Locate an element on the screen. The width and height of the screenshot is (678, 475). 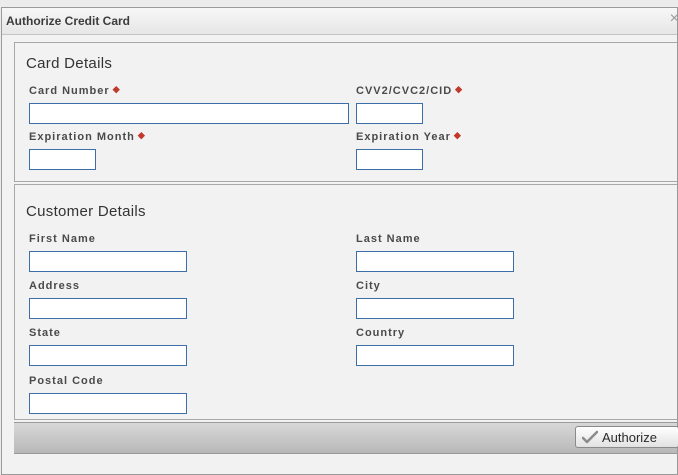
authorize-button: Authorize is located at coordinates (626, 437).